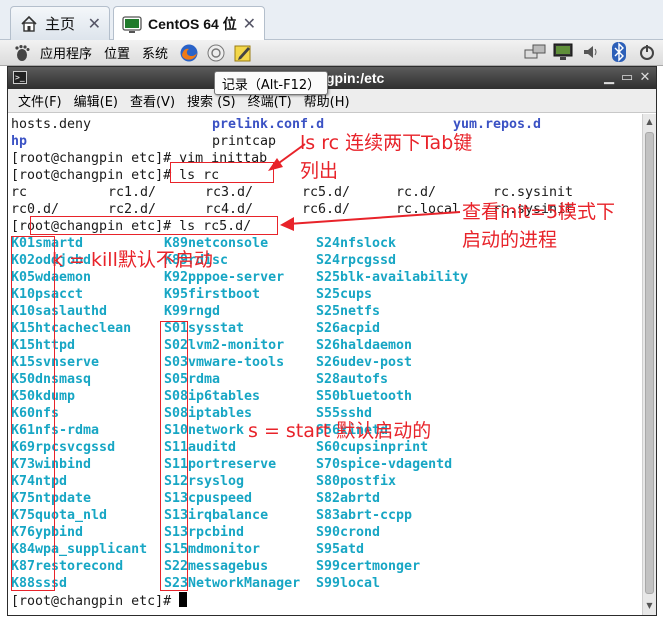  What do you see at coordinates (627, 78) in the screenshot?
I see `maximize-icon: ▭` at bounding box center [627, 78].